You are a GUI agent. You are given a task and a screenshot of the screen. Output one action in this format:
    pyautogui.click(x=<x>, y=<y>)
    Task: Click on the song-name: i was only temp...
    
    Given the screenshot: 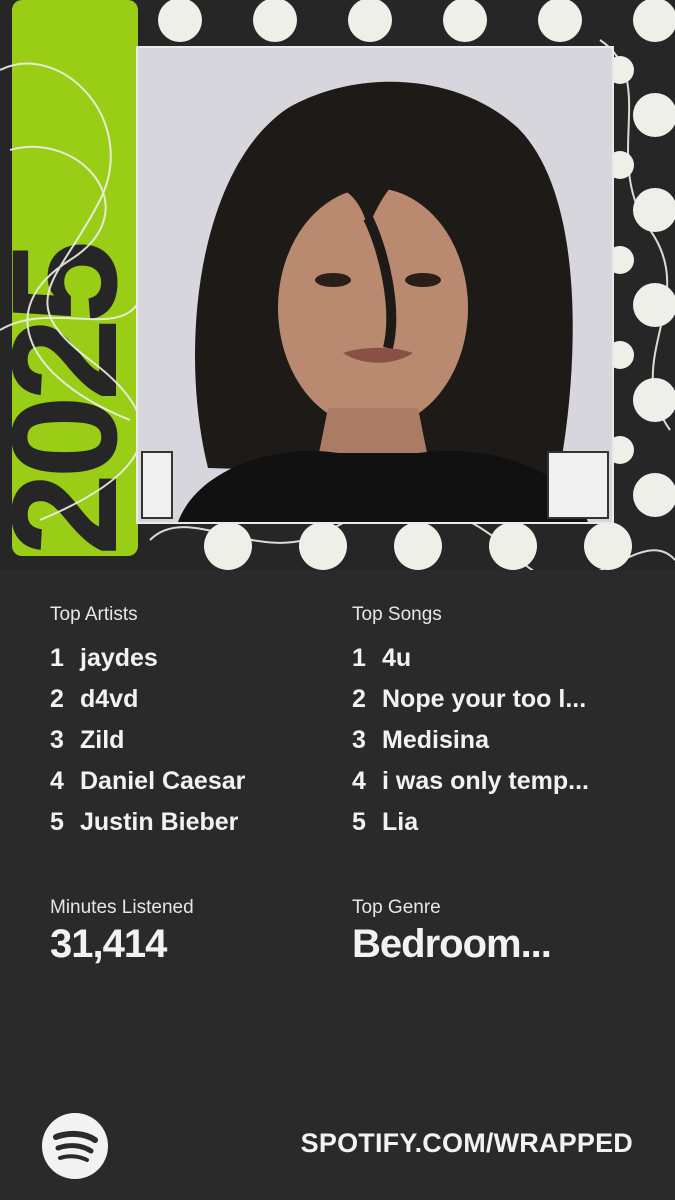 What is the action you would take?
    pyautogui.click(x=485, y=781)
    